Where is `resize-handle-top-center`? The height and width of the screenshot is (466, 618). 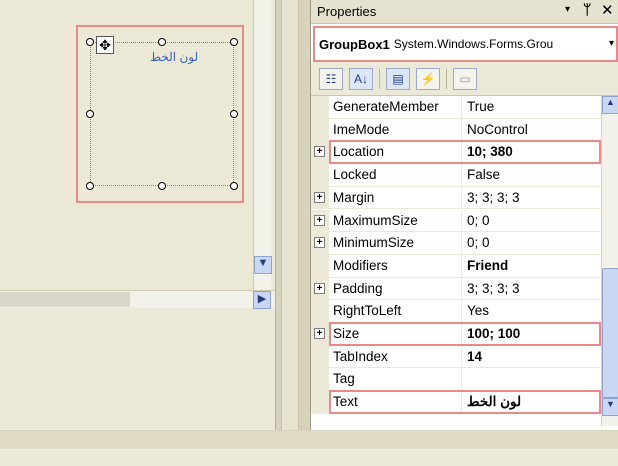 resize-handle-top-center is located at coordinates (162, 42).